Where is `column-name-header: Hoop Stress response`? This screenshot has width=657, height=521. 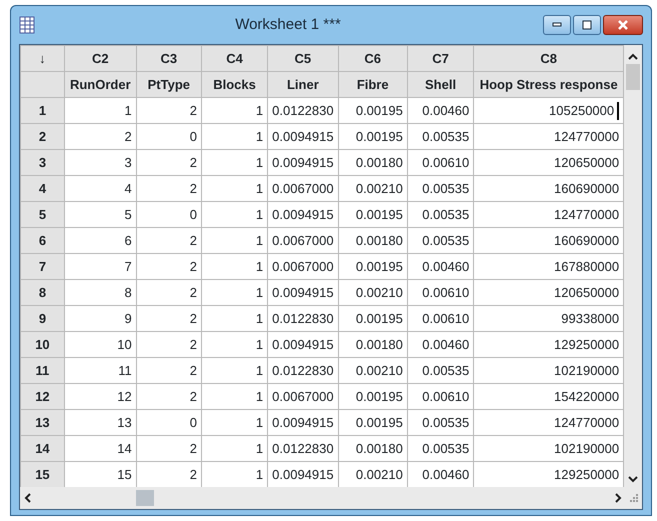 column-name-header: Hoop Stress response is located at coordinates (549, 85).